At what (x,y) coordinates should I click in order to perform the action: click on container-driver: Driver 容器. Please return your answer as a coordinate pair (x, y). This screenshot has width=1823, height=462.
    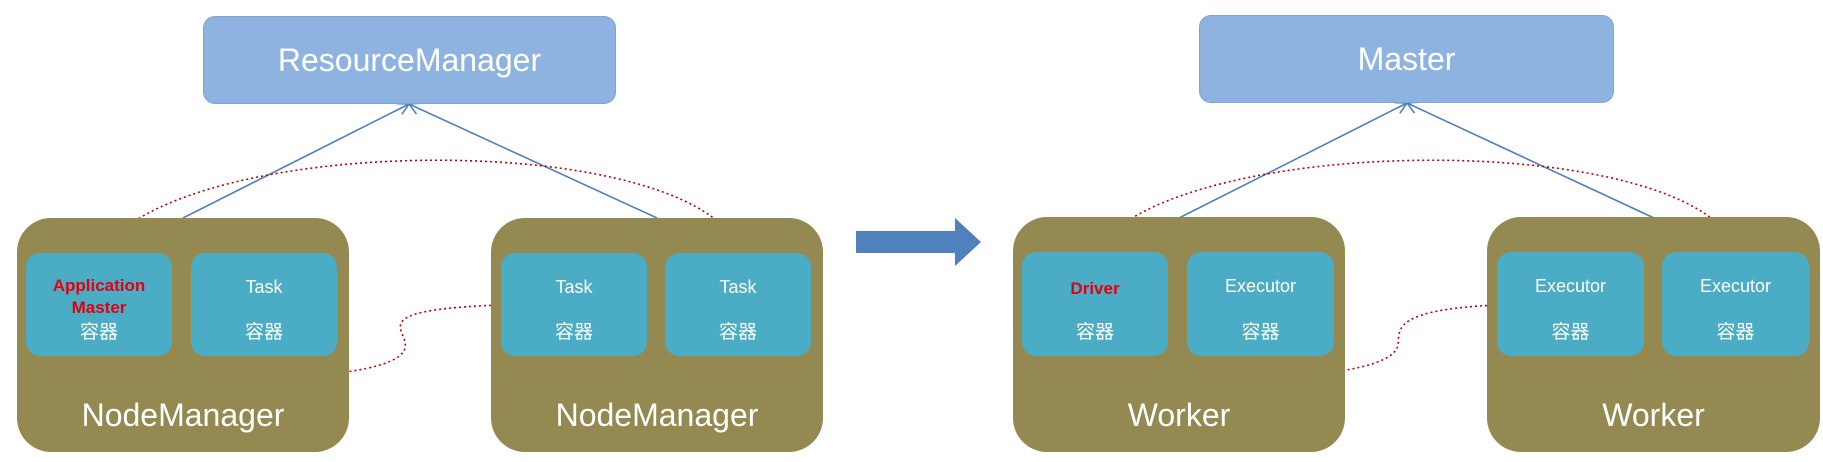
    Looking at the image, I should click on (1095, 304).